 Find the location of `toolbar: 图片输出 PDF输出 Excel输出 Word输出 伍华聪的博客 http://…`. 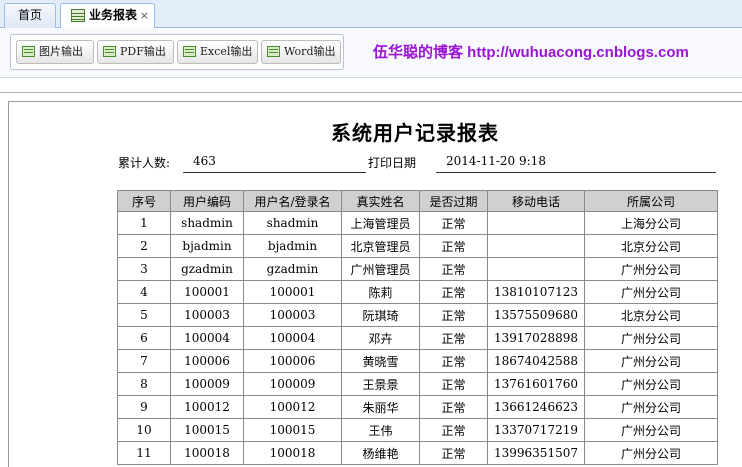

toolbar: 图片输出 PDF输出 Excel输出 Word输出 伍华聪的博客 http://… is located at coordinates (371, 53).